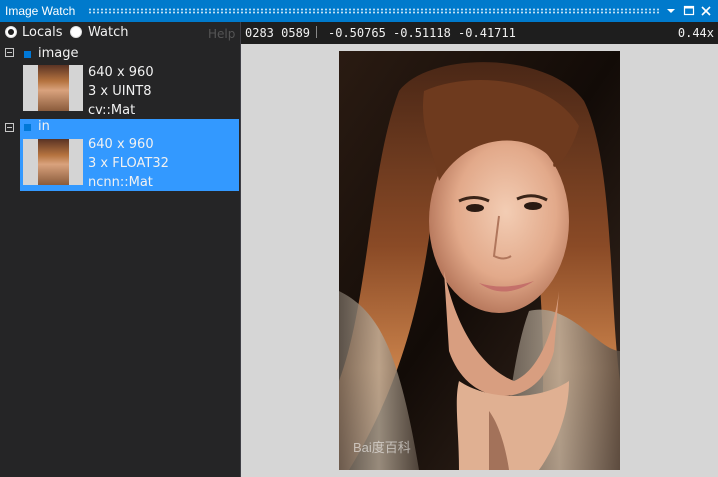 The width and height of the screenshot is (718, 477). I want to click on title-bar: Image Watch, so click(359, 11).